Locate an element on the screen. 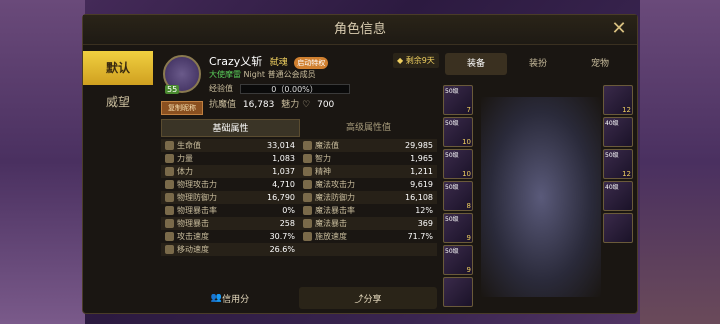  right-tabs: 装备 装扮 宠物 is located at coordinates (538, 64).